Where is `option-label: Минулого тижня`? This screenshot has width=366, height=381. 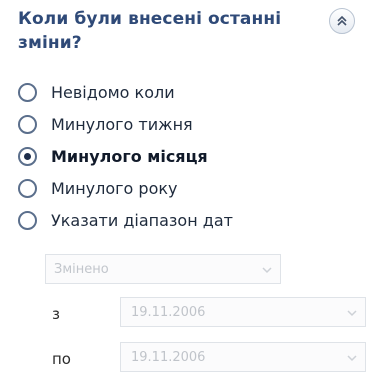
option-label: Минулого тижня is located at coordinates (122, 124).